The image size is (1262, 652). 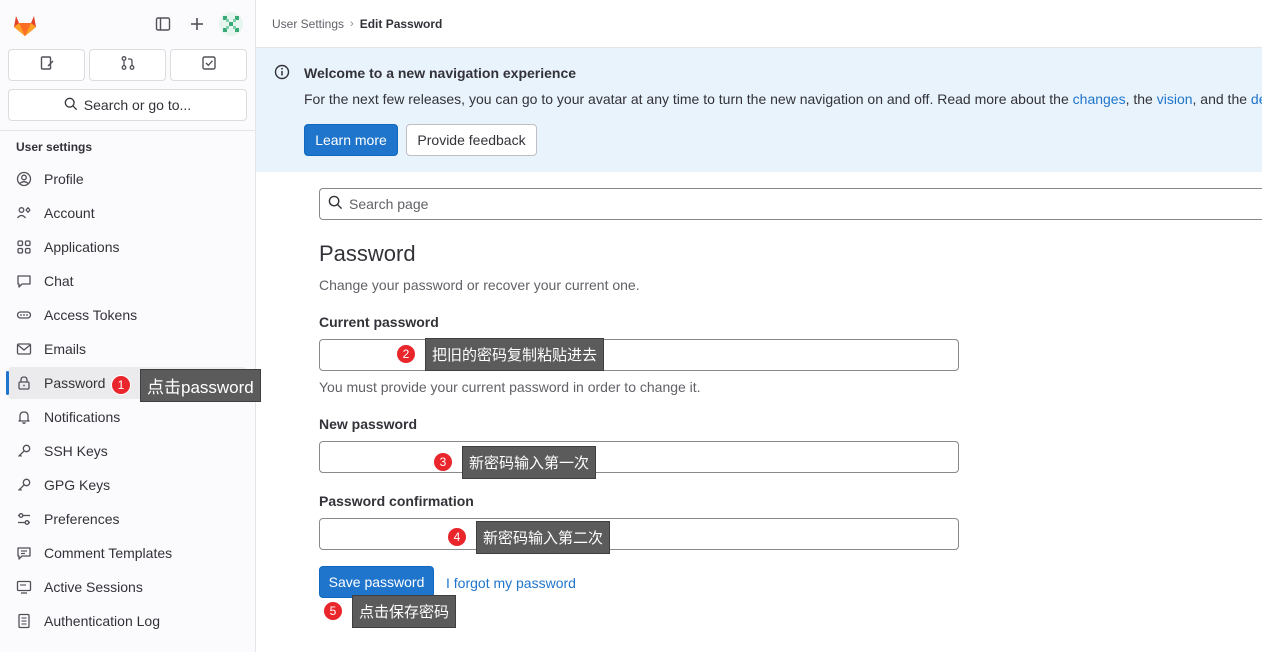 What do you see at coordinates (231, 24) in the screenshot?
I see `avatar` at bounding box center [231, 24].